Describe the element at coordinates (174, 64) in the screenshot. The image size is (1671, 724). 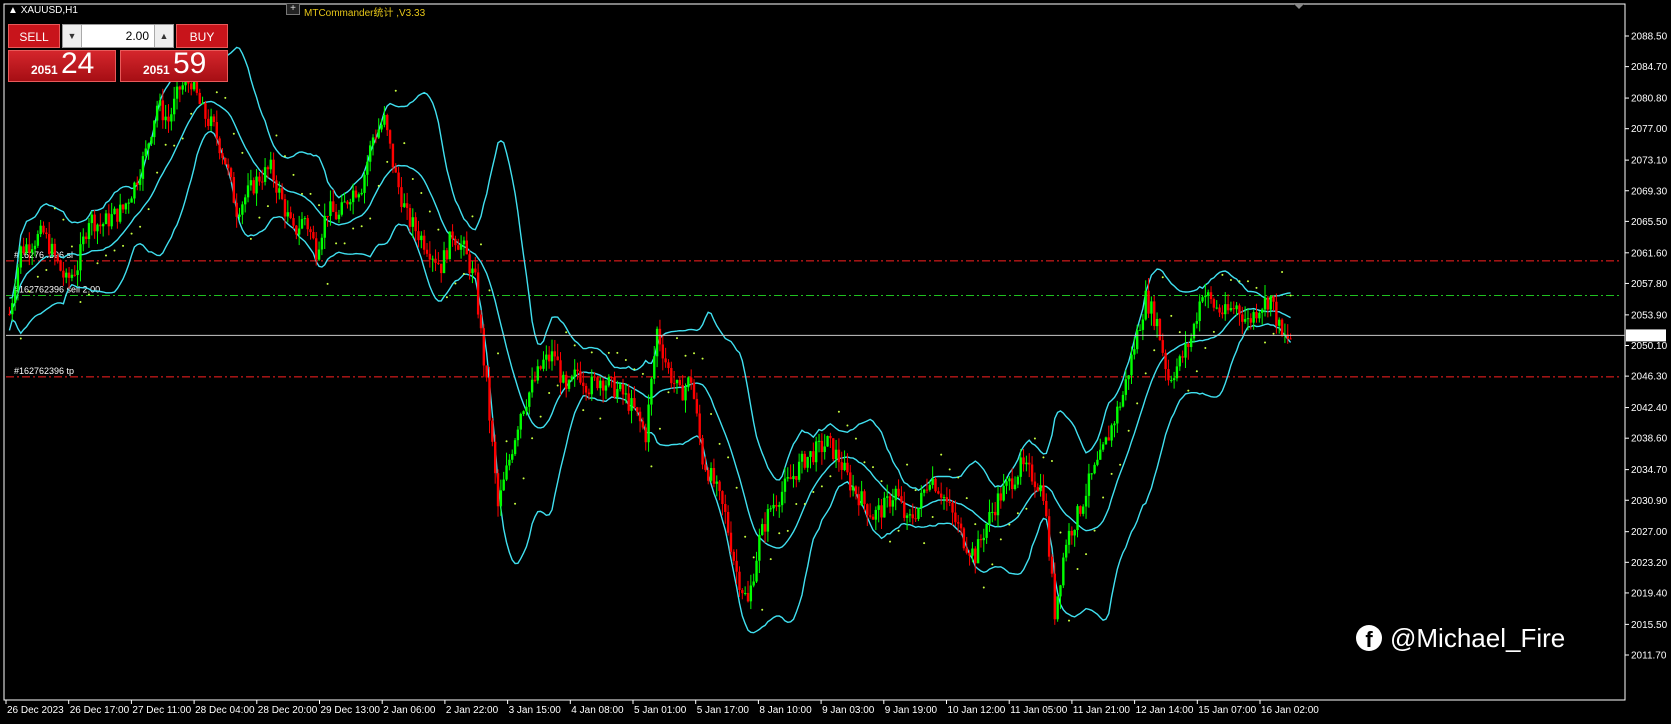
I see `ask-quote: 2051 59` at that location.